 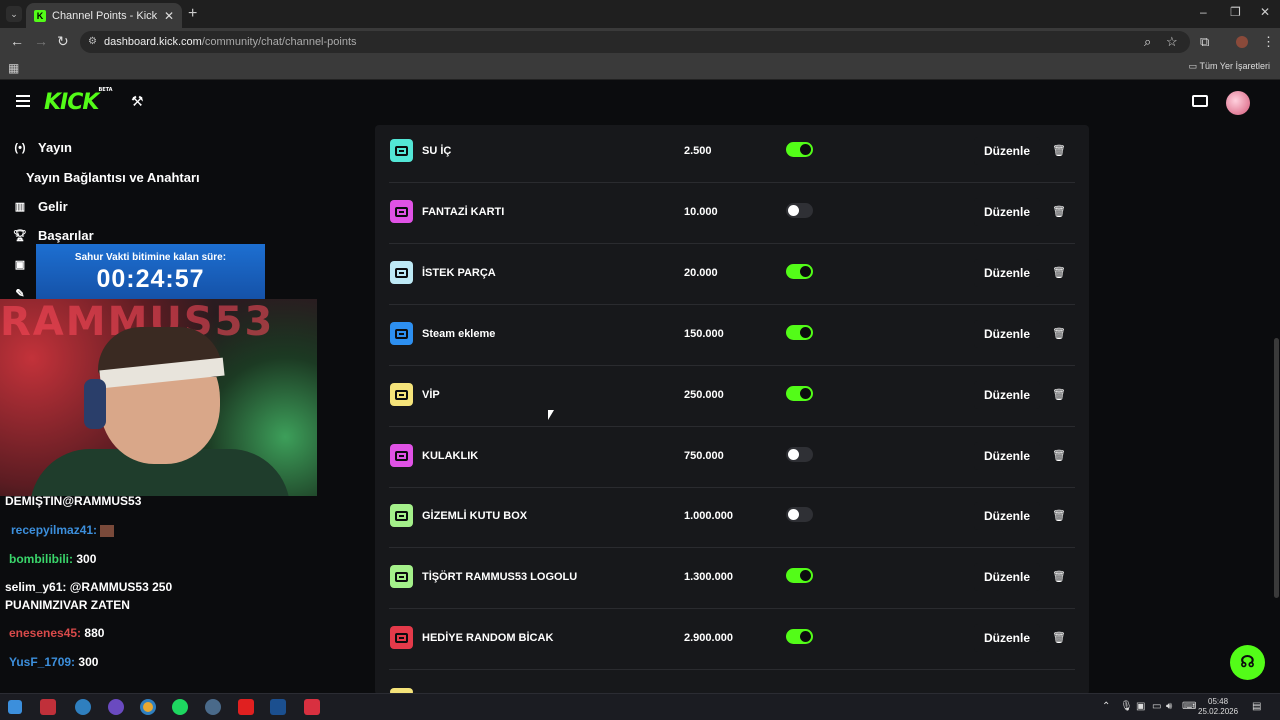 I want to click on close-window-icon: ✕, so click(x=1265, y=12).